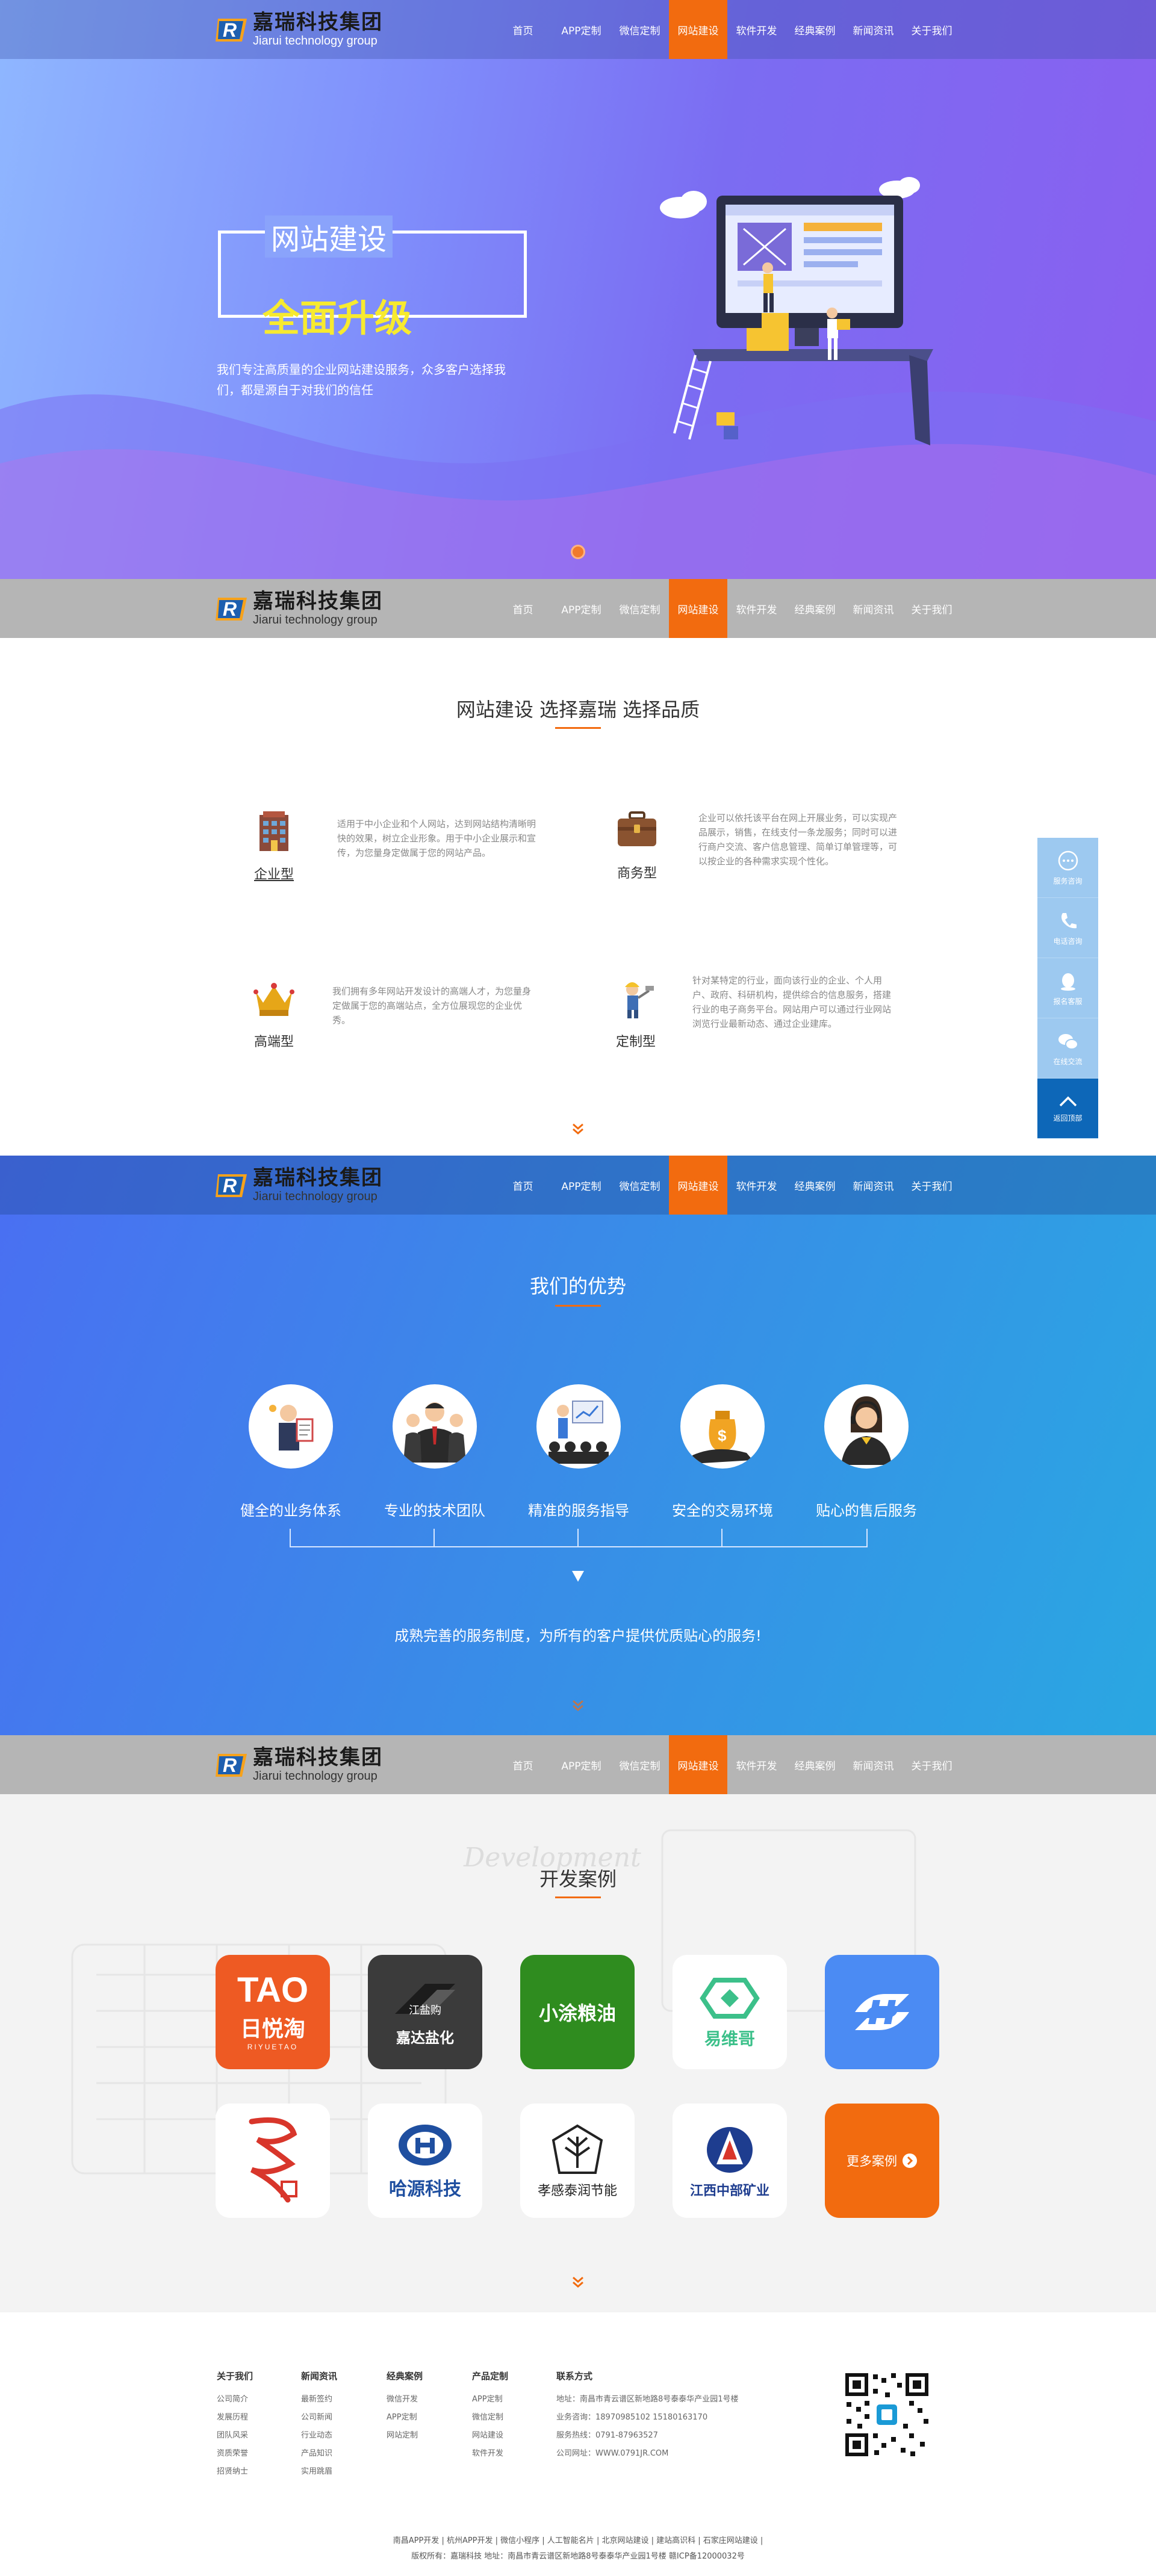  I want to click on haoyuan-logo-icon, so click(425, 2145).